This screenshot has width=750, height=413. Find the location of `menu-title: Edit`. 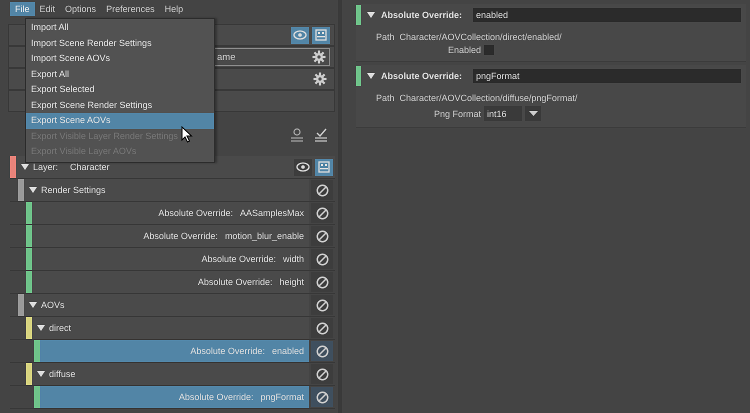

menu-title: Edit is located at coordinates (47, 9).